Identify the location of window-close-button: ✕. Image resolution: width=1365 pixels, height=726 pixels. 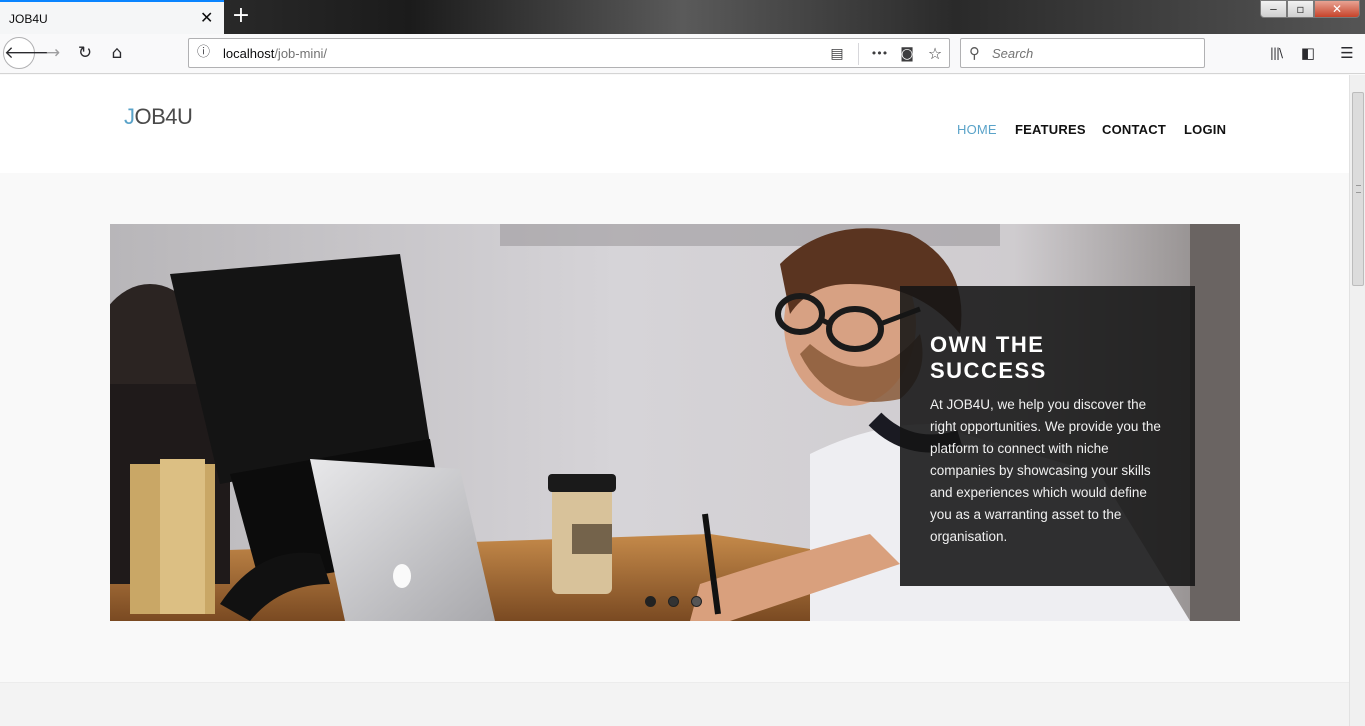
(1337, 9).